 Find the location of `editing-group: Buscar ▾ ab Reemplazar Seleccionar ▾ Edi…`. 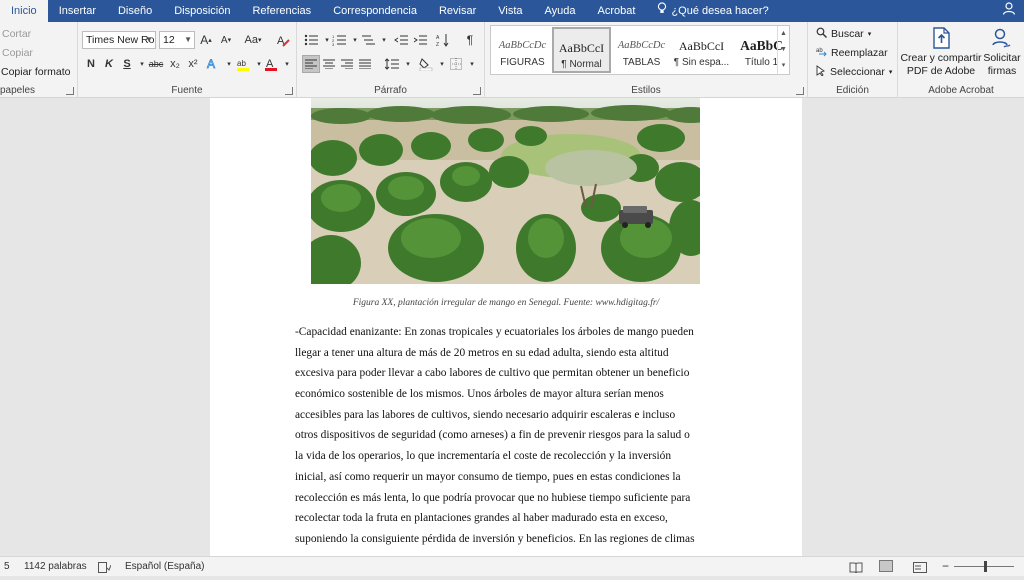

editing-group: Buscar ▾ ab Reemplazar Seleccionar ▾ Edi… is located at coordinates (853, 60).